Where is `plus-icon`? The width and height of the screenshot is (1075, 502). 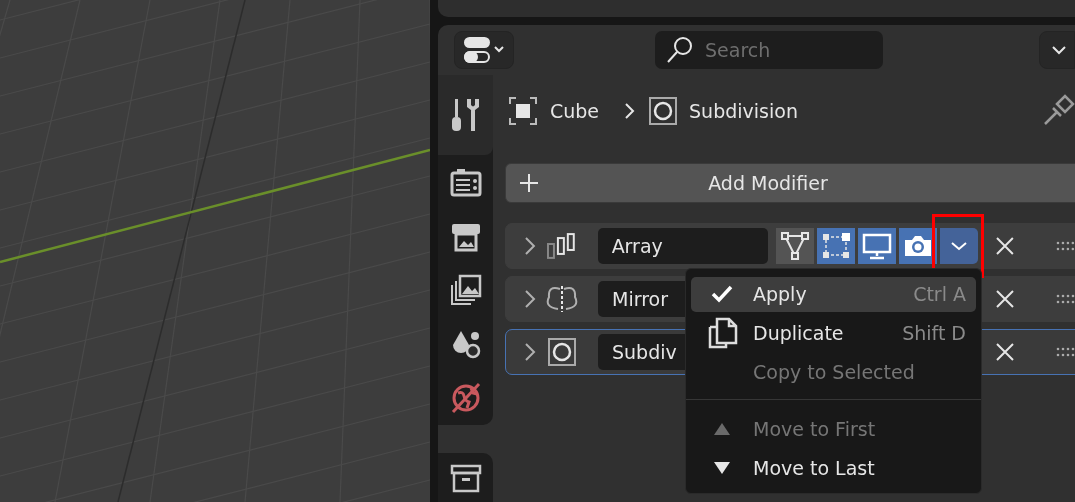
plus-icon is located at coordinates (529, 183).